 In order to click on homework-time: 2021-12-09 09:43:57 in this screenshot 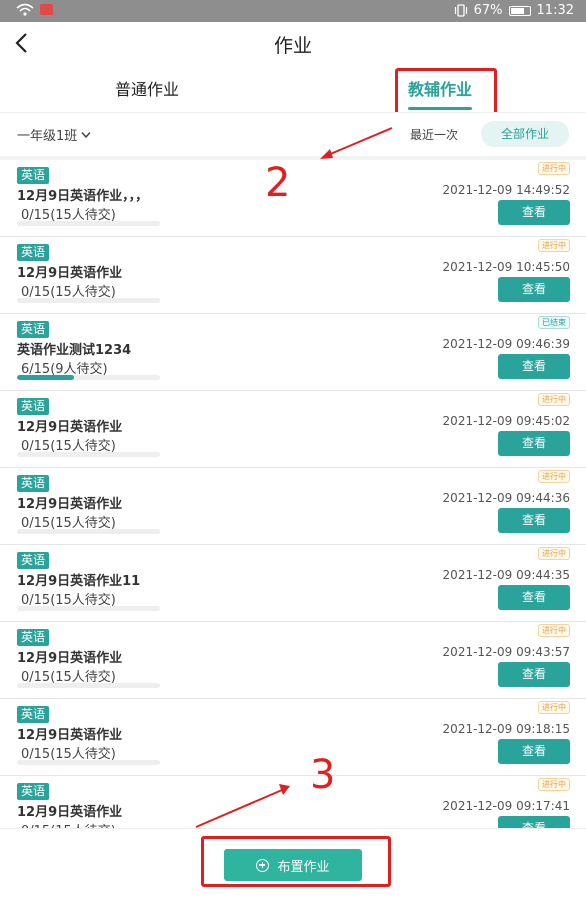, I will do `click(506, 652)`.